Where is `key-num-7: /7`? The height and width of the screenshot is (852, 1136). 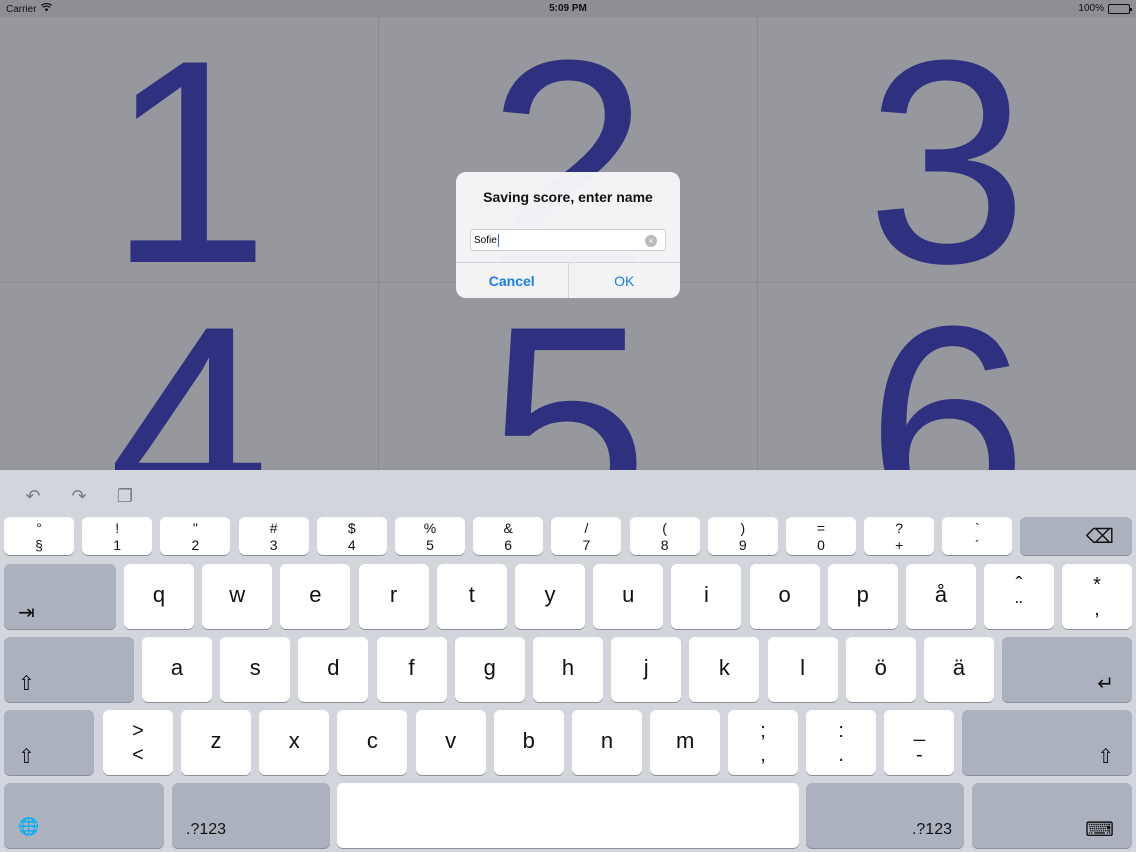 key-num-7: /7 is located at coordinates (586, 536).